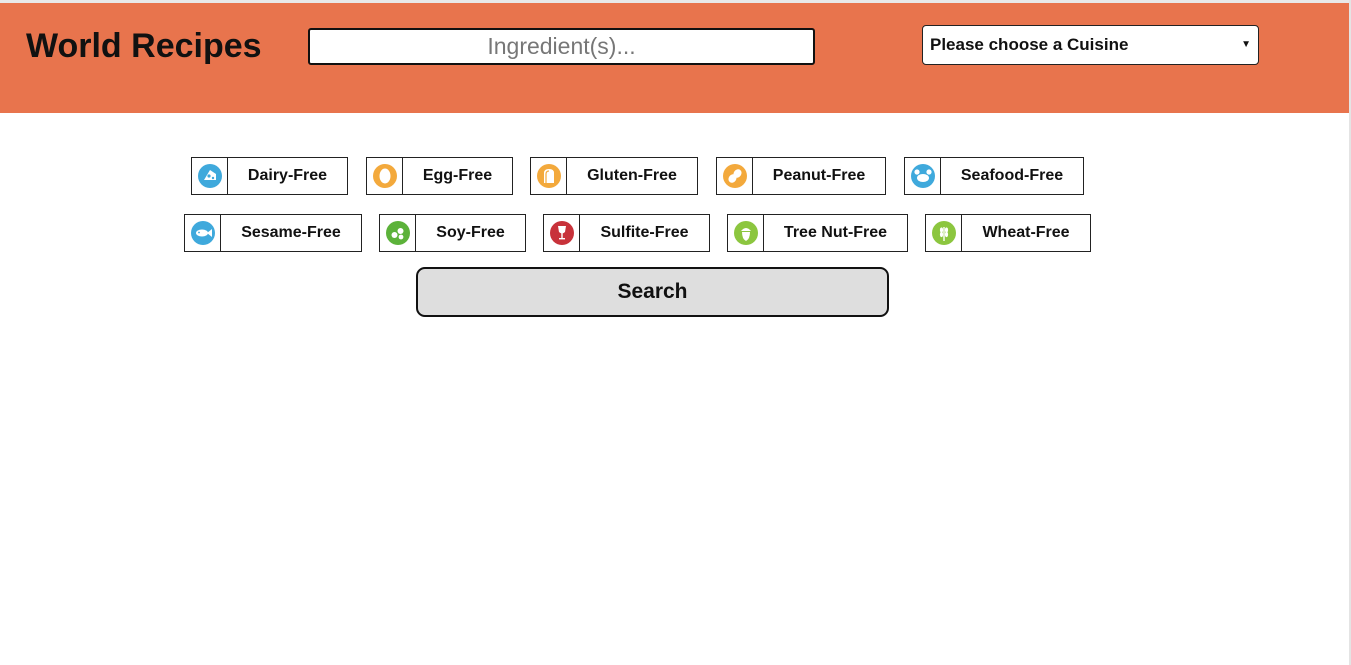 This screenshot has width=1351, height=665. What do you see at coordinates (632, 175) in the screenshot?
I see `filter-label: Gluten-Free` at bounding box center [632, 175].